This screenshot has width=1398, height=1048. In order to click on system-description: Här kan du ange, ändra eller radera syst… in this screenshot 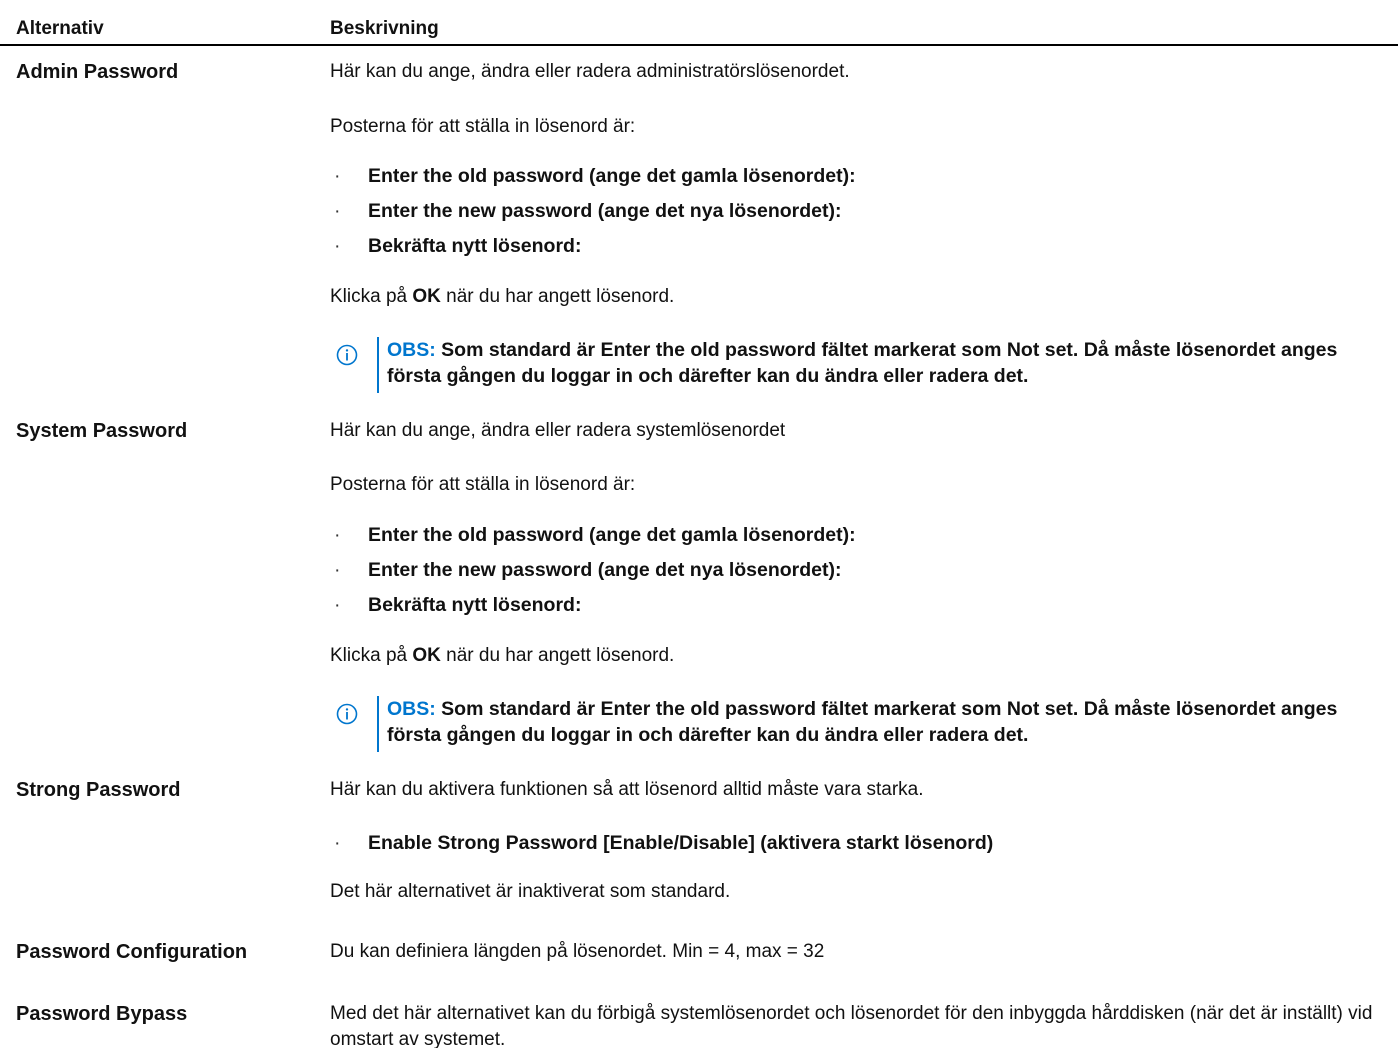, I will do `click(558, 430)`.